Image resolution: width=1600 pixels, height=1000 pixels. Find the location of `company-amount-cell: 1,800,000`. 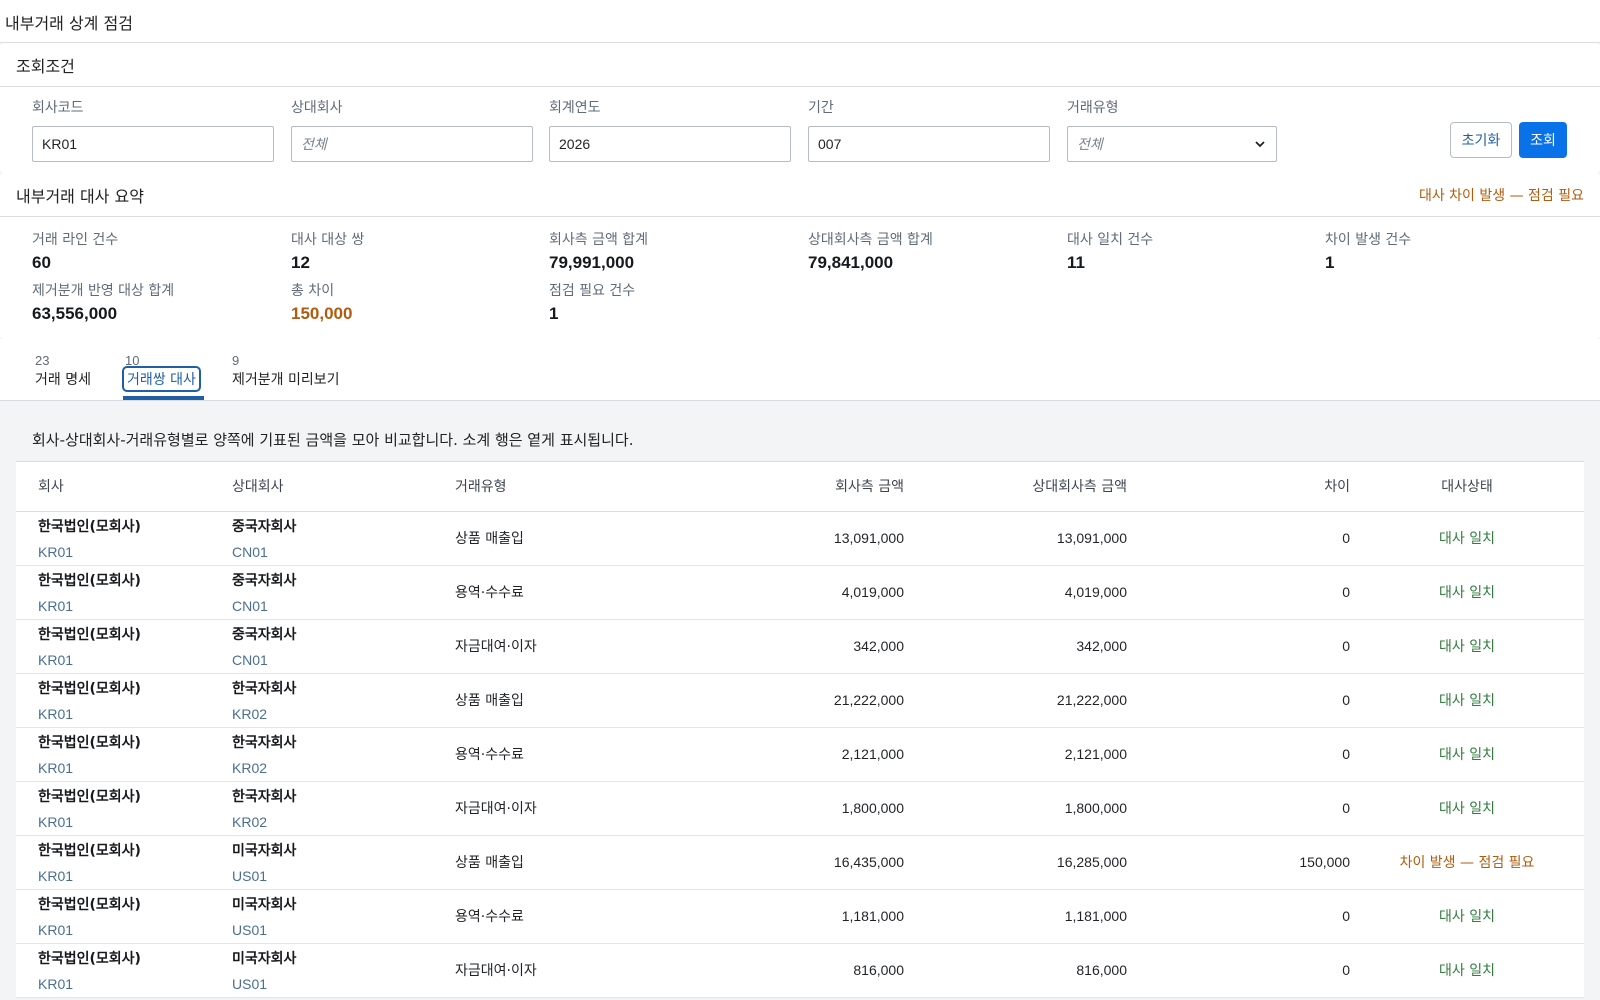

company-amount-cell: 1,800,000 is located at coordinates (773, 808).